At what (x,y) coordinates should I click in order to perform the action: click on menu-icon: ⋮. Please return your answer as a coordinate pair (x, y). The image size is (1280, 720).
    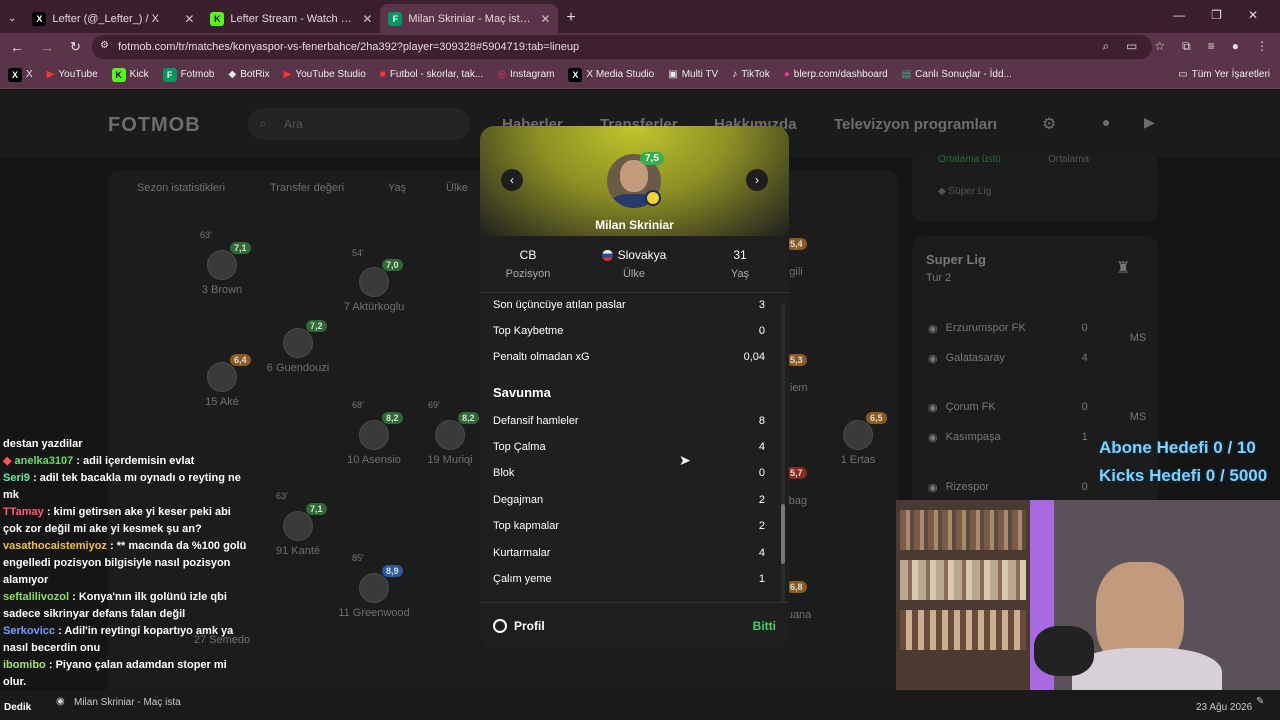
    Looking at the image, I should click on (1262, 46).